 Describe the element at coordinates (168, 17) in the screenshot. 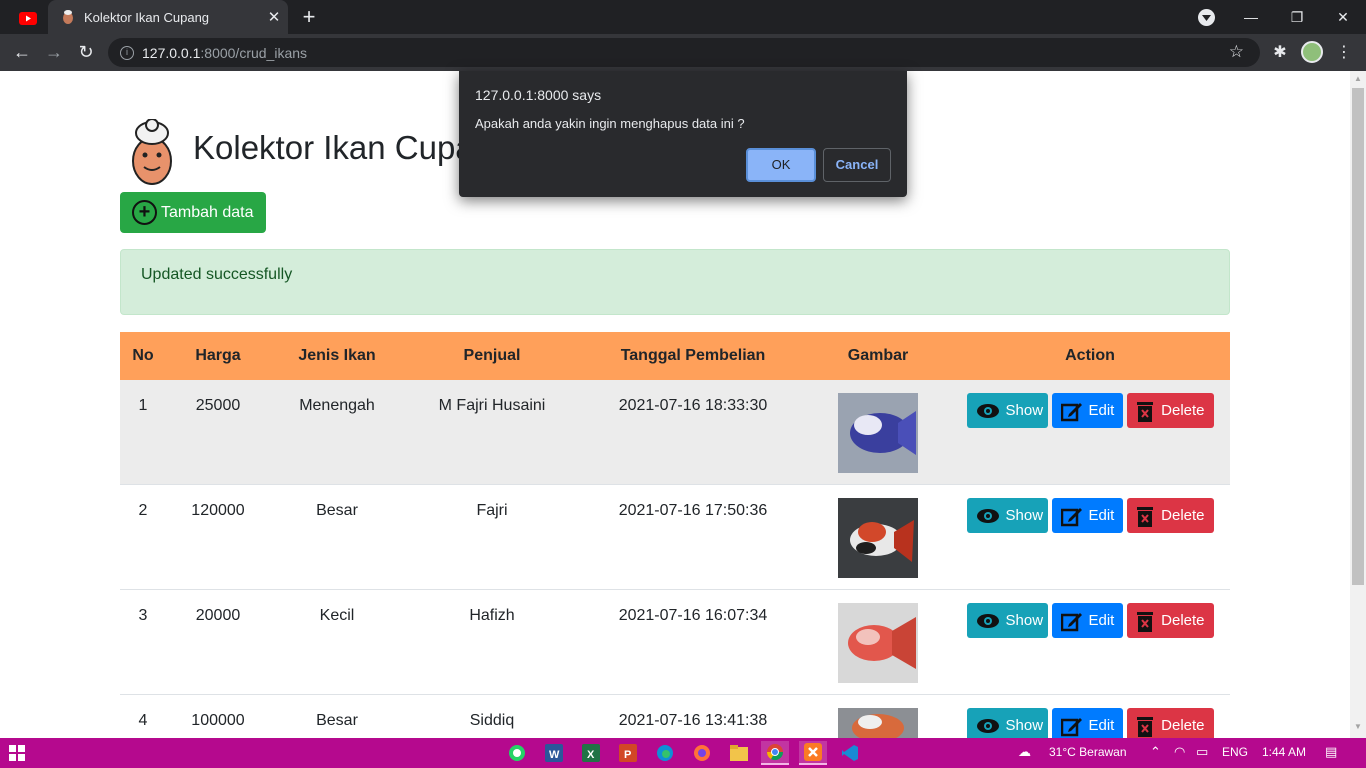

I see `active-tab: Kolektor Ikan Cupang ✕` at that location.